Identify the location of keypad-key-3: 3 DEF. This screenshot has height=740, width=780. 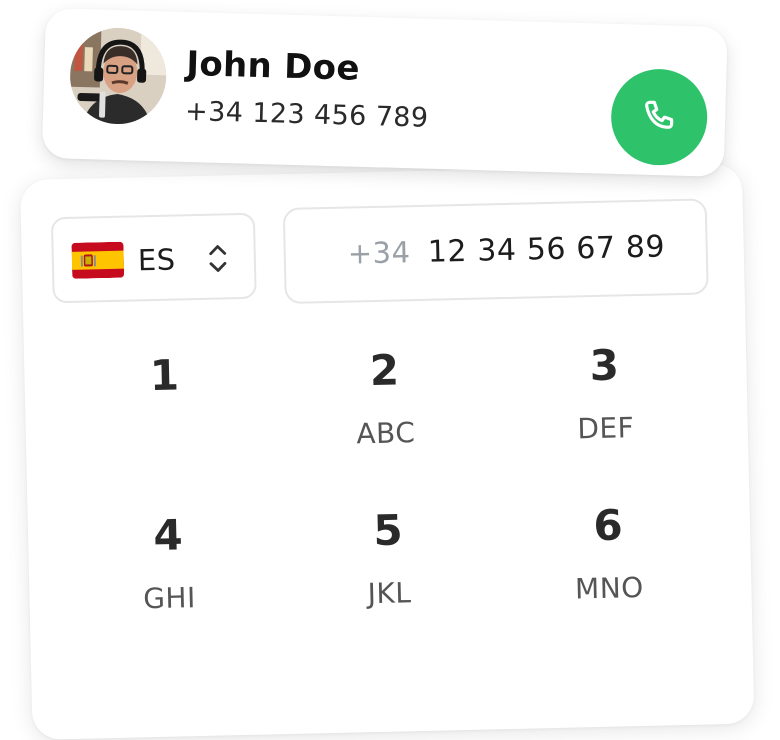
(605, 402).